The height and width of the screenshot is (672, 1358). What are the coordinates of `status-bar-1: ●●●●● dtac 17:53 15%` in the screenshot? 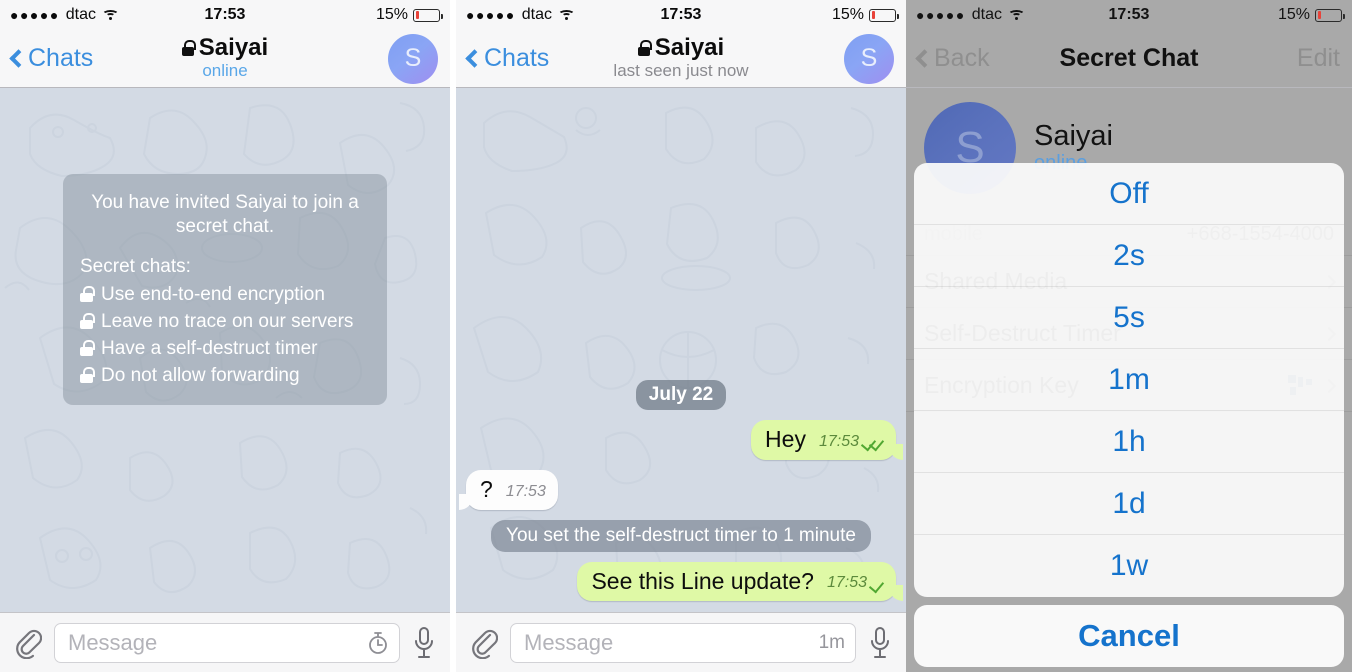 It's located at (225, 15).